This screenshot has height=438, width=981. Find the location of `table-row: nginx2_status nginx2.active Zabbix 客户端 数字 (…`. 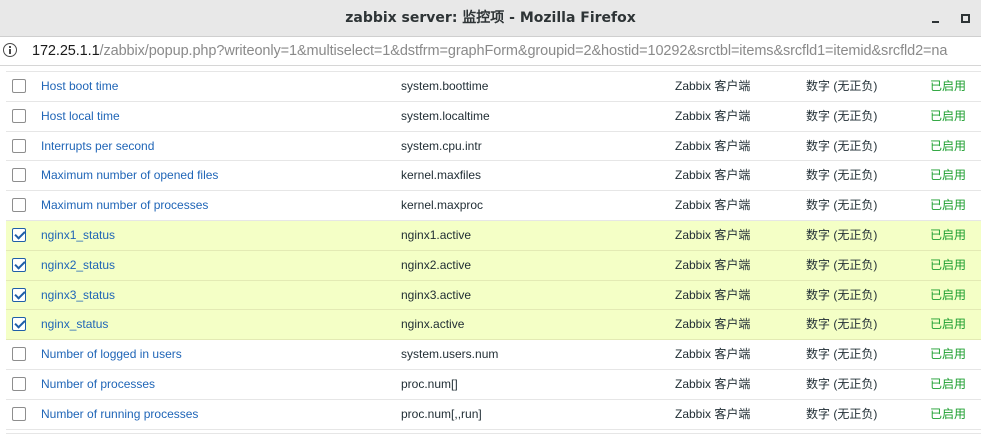

table-row: nginx2_status nginx2.active Zabbix 客户端 数字 (… is located at coordinates (493, 265).